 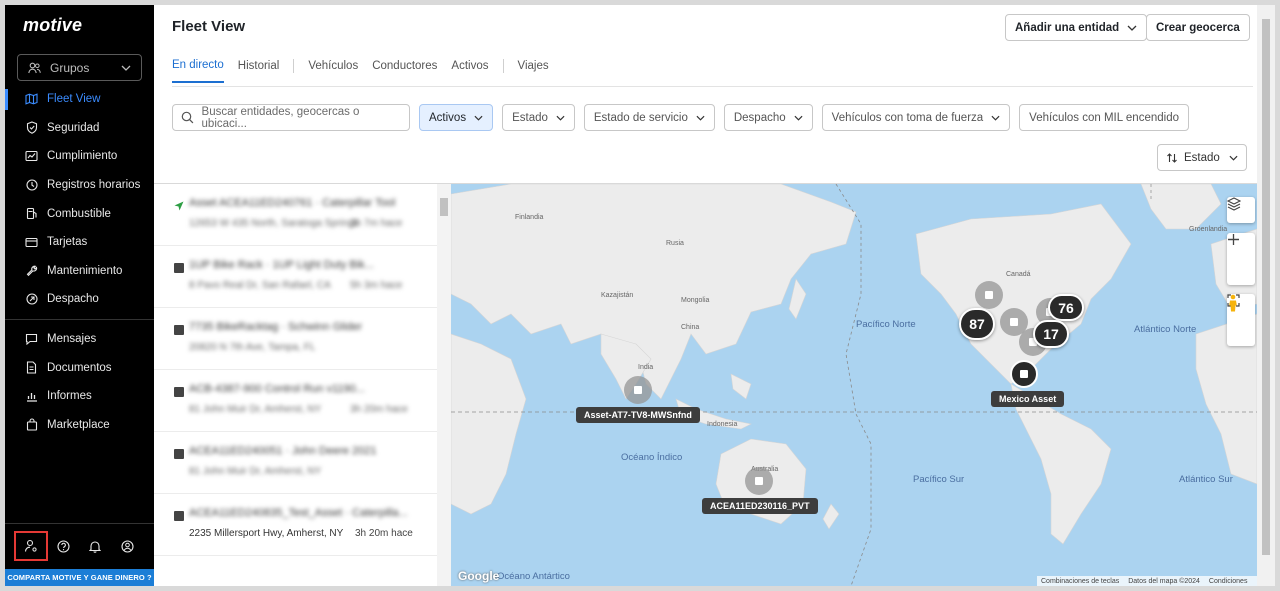 I want to click on map-layers-control, so click(x=1241, y=210).